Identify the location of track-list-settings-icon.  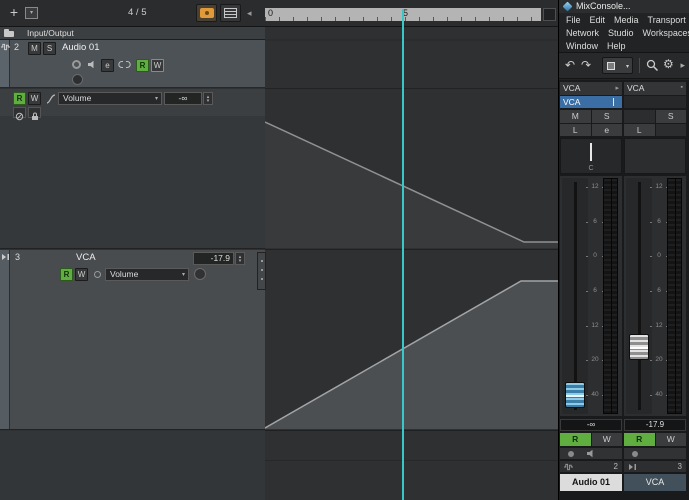
(230, 13).